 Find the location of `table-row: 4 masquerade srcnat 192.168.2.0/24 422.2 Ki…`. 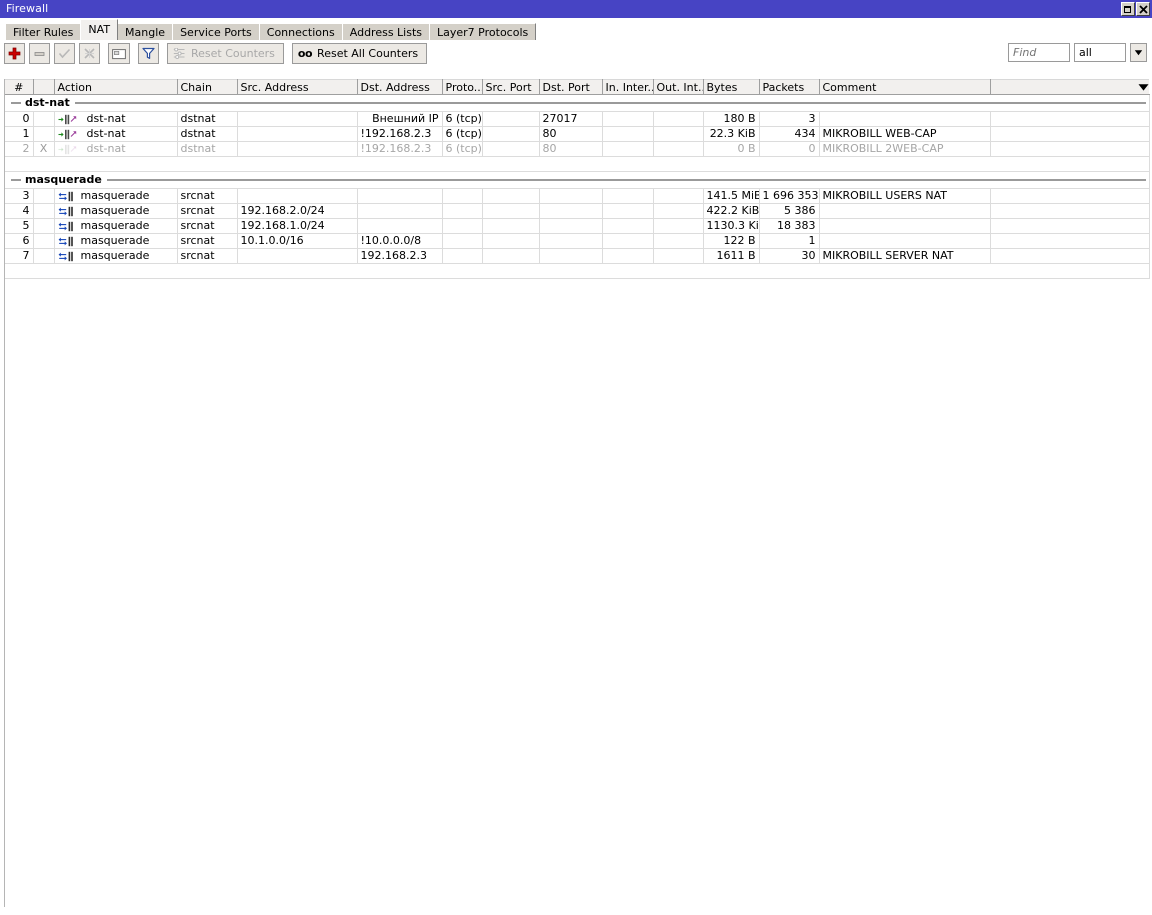

table-row: 4 masquerade srcnat 192.168.2.0/24 422.2 Ki… is located at coordinates (577, 211).